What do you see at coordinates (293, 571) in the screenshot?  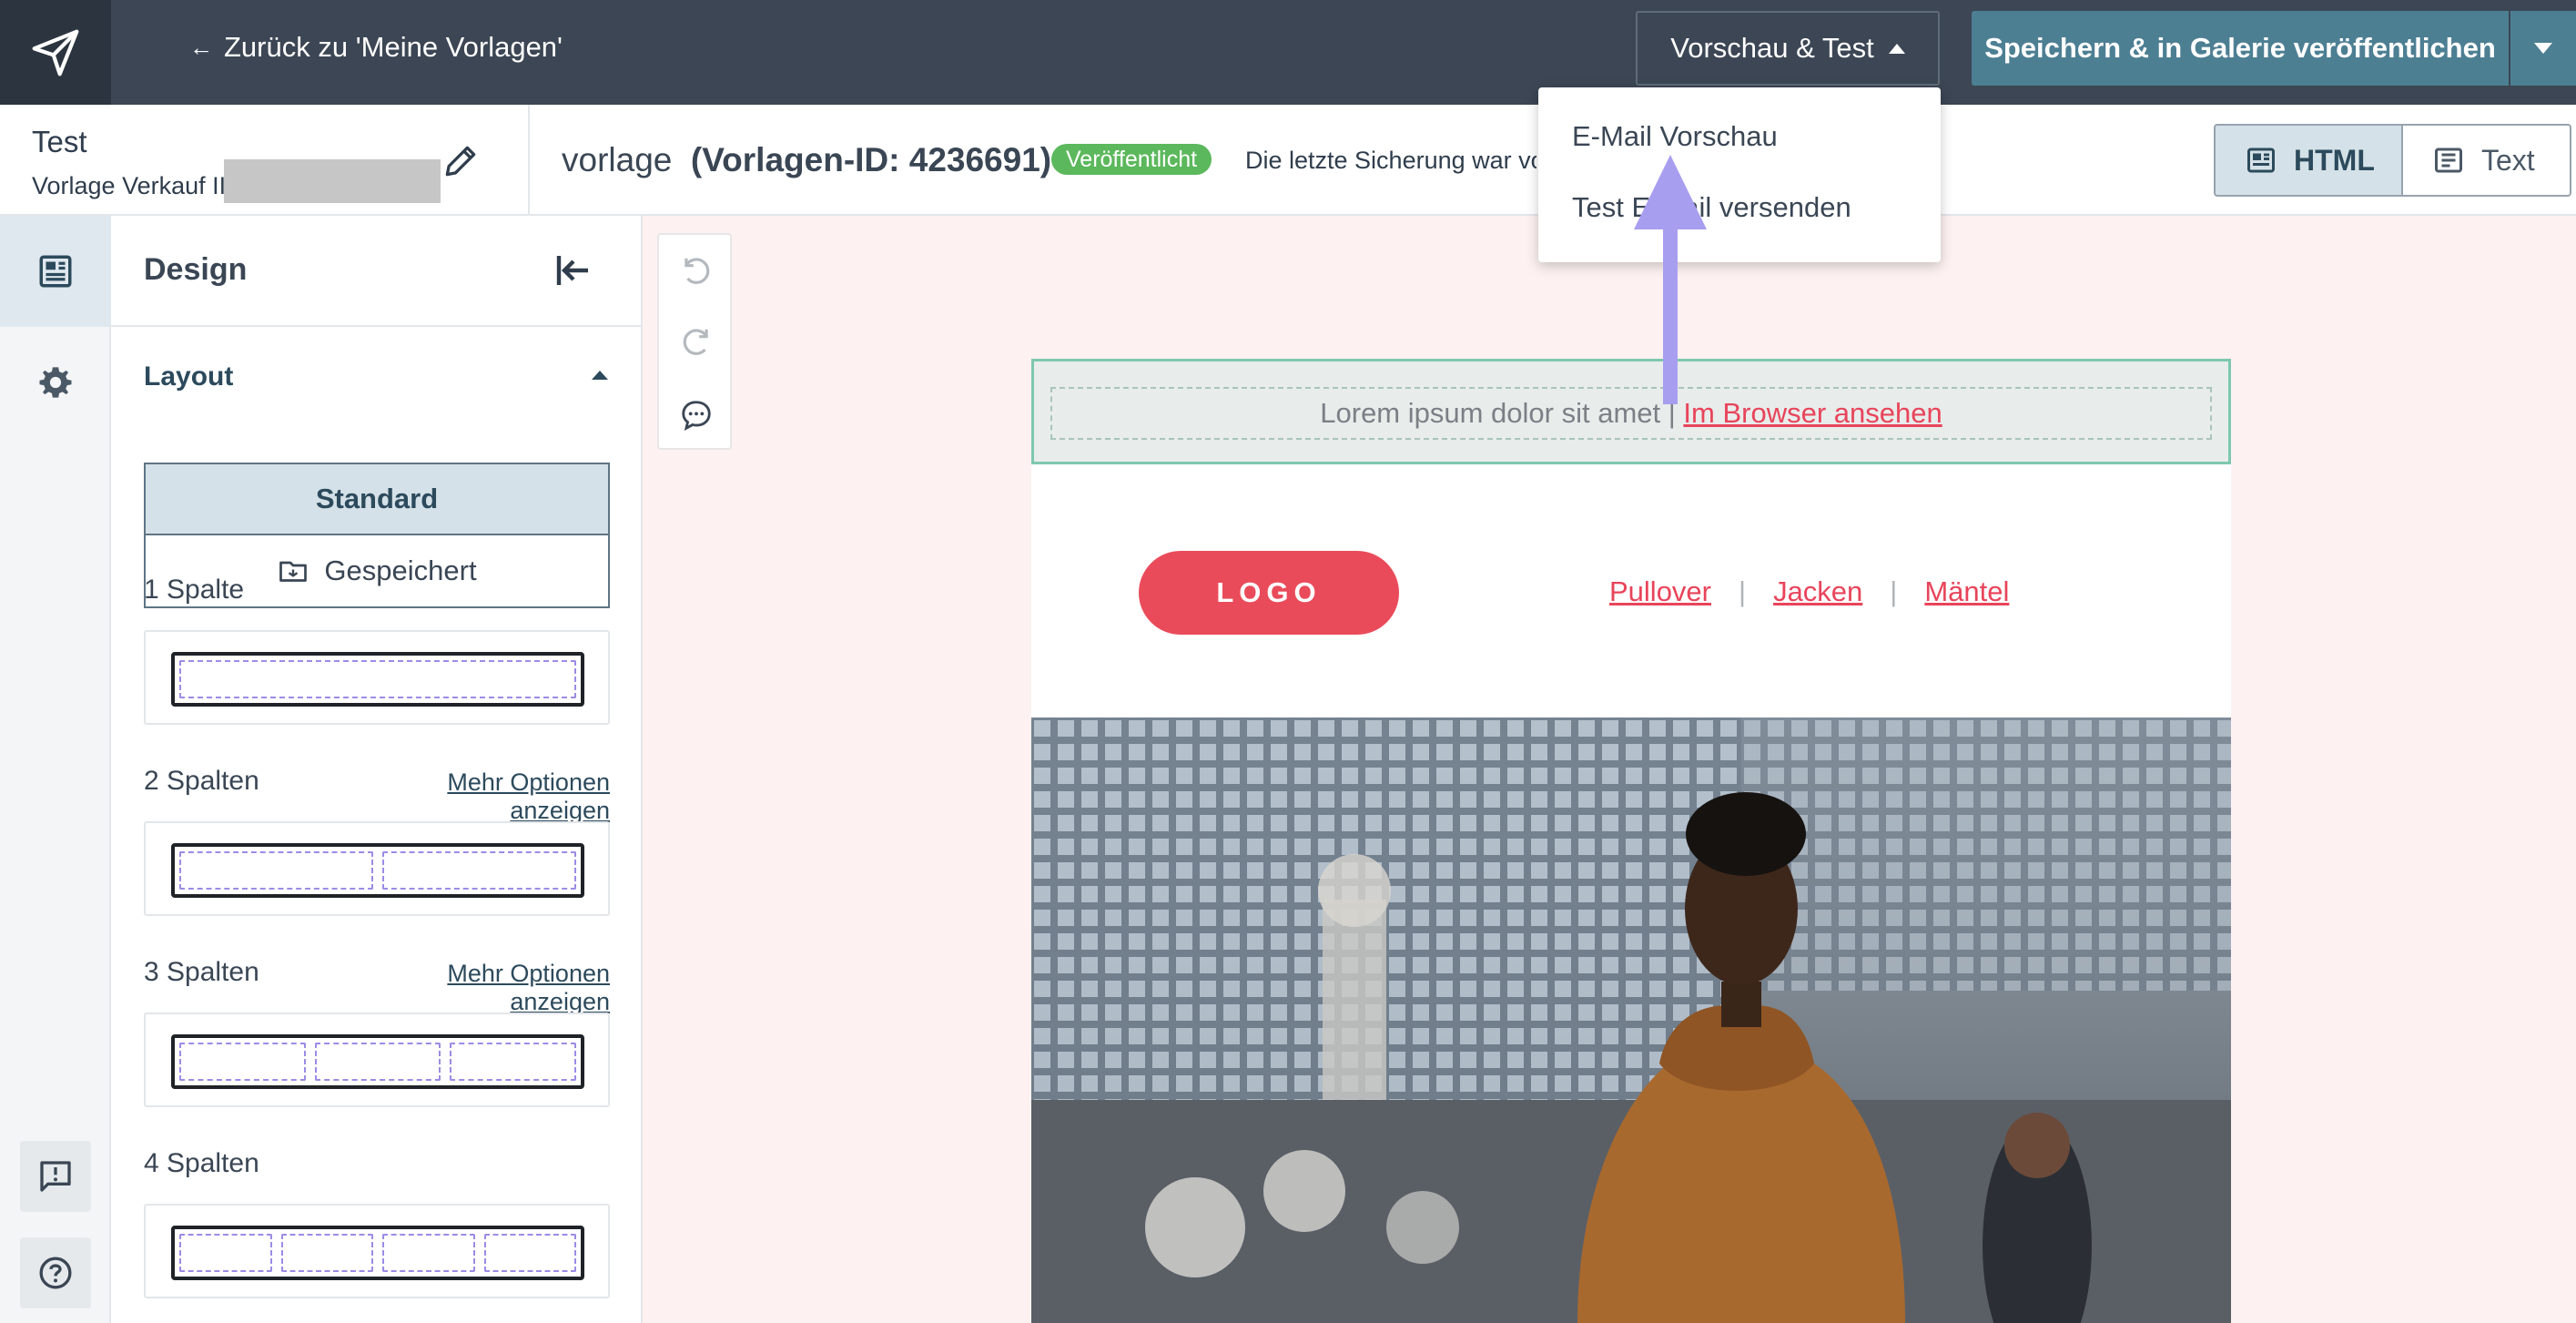 I see `folder-icon` at bounding box center [293, 571].